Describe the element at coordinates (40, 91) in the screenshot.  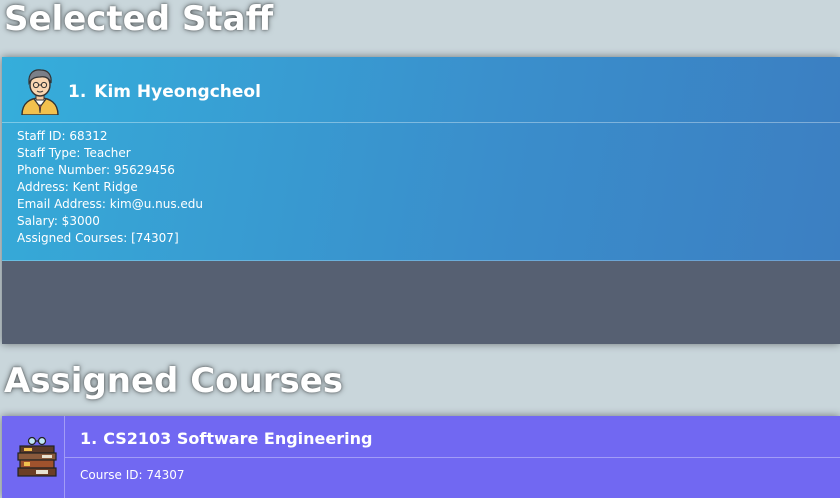
I see `teacher-avatar-icon` at that location.